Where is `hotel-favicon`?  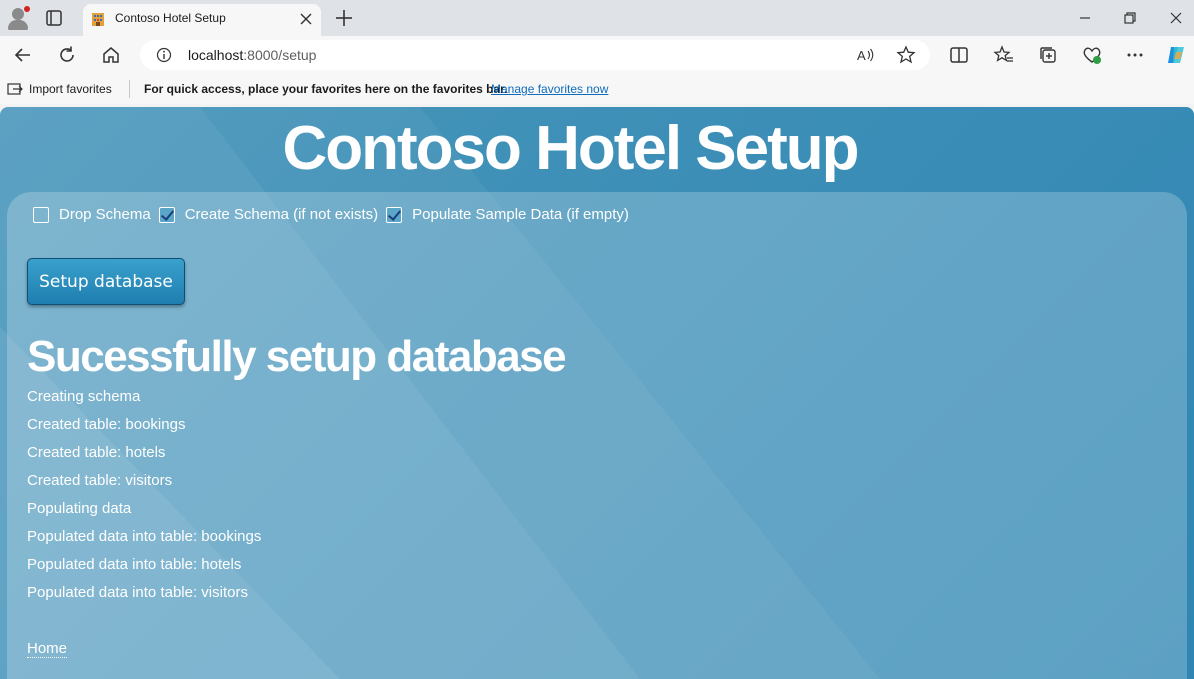
hotel-favicon is located at coordinates (98, 19).